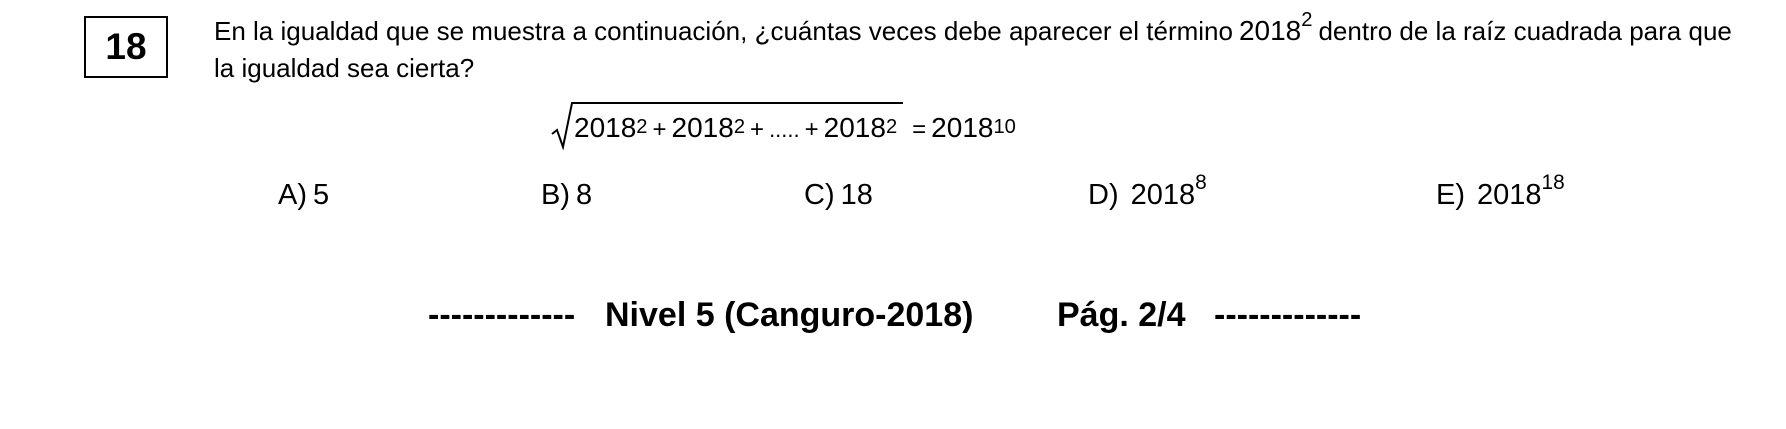 Image resolution: width=1786 pixels, height=429 pixels. Describe the element at coordinates (1288, 315) in the screenshot. I see `footer-dashes-right: -------------` at that location.